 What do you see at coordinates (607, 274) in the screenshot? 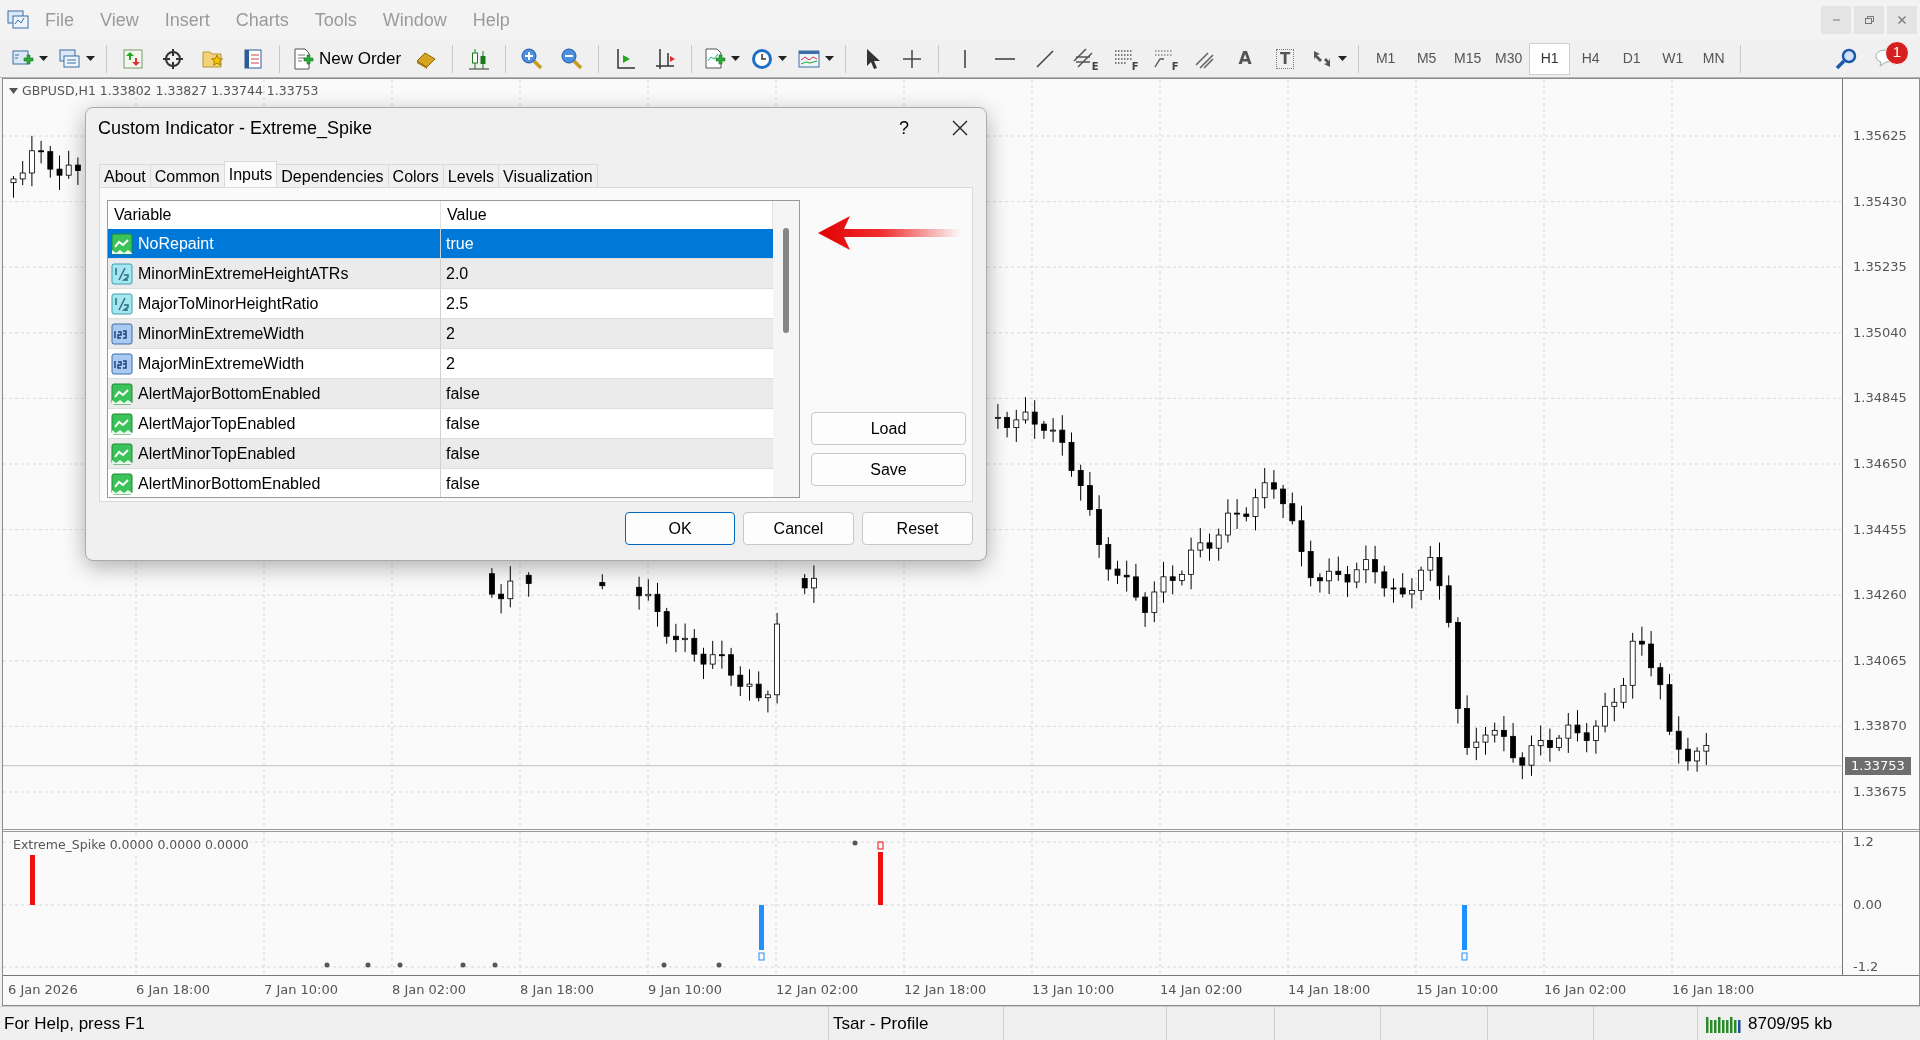
I see `parameter-value: 2.0` at bounding box center [607, 274].